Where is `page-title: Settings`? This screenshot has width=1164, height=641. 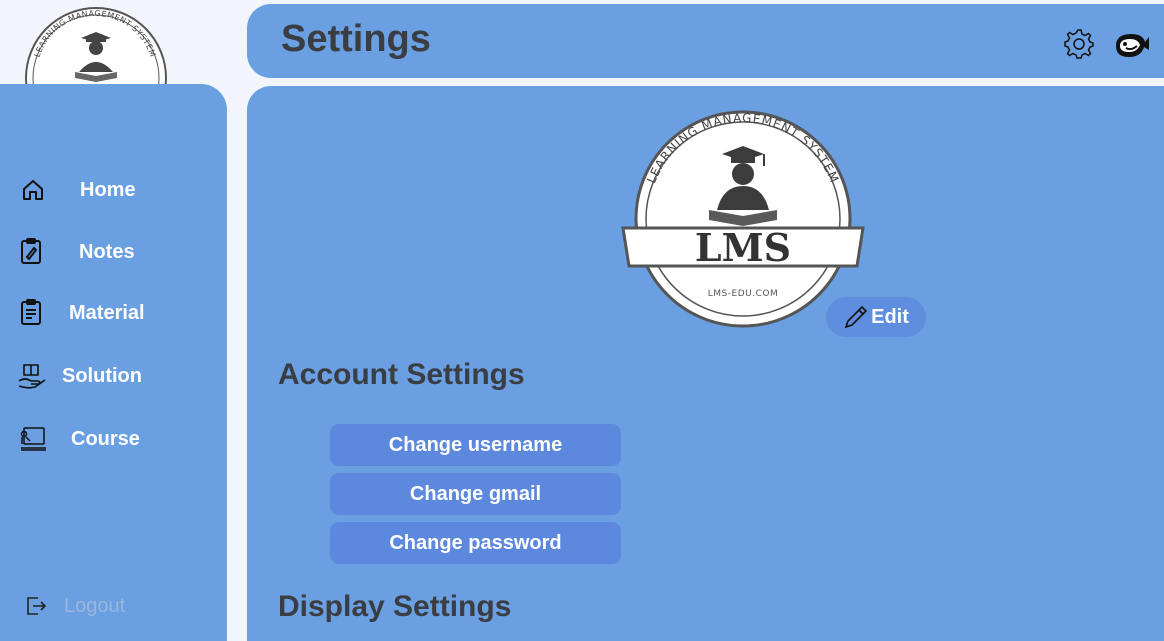 page-title: Settings is located at coordinates (356, 39).